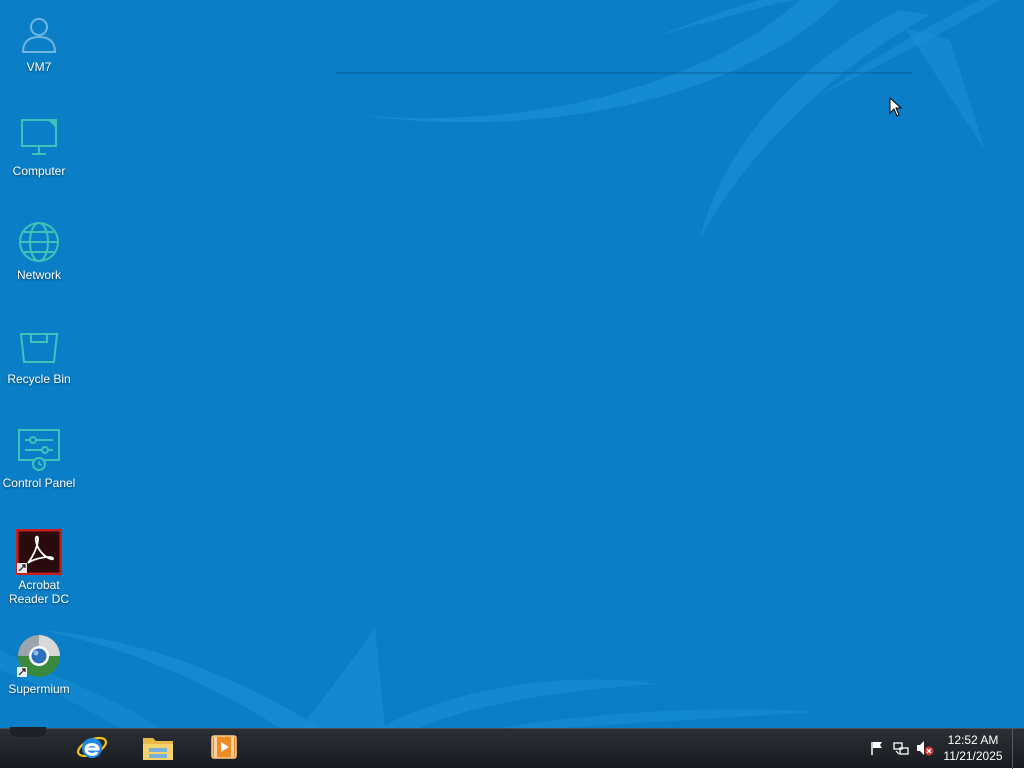  What do you see at coordinates (973, 756) in the screenshot?
I see `clock-date: 11/21/2025` at bounding box center [973, 756].